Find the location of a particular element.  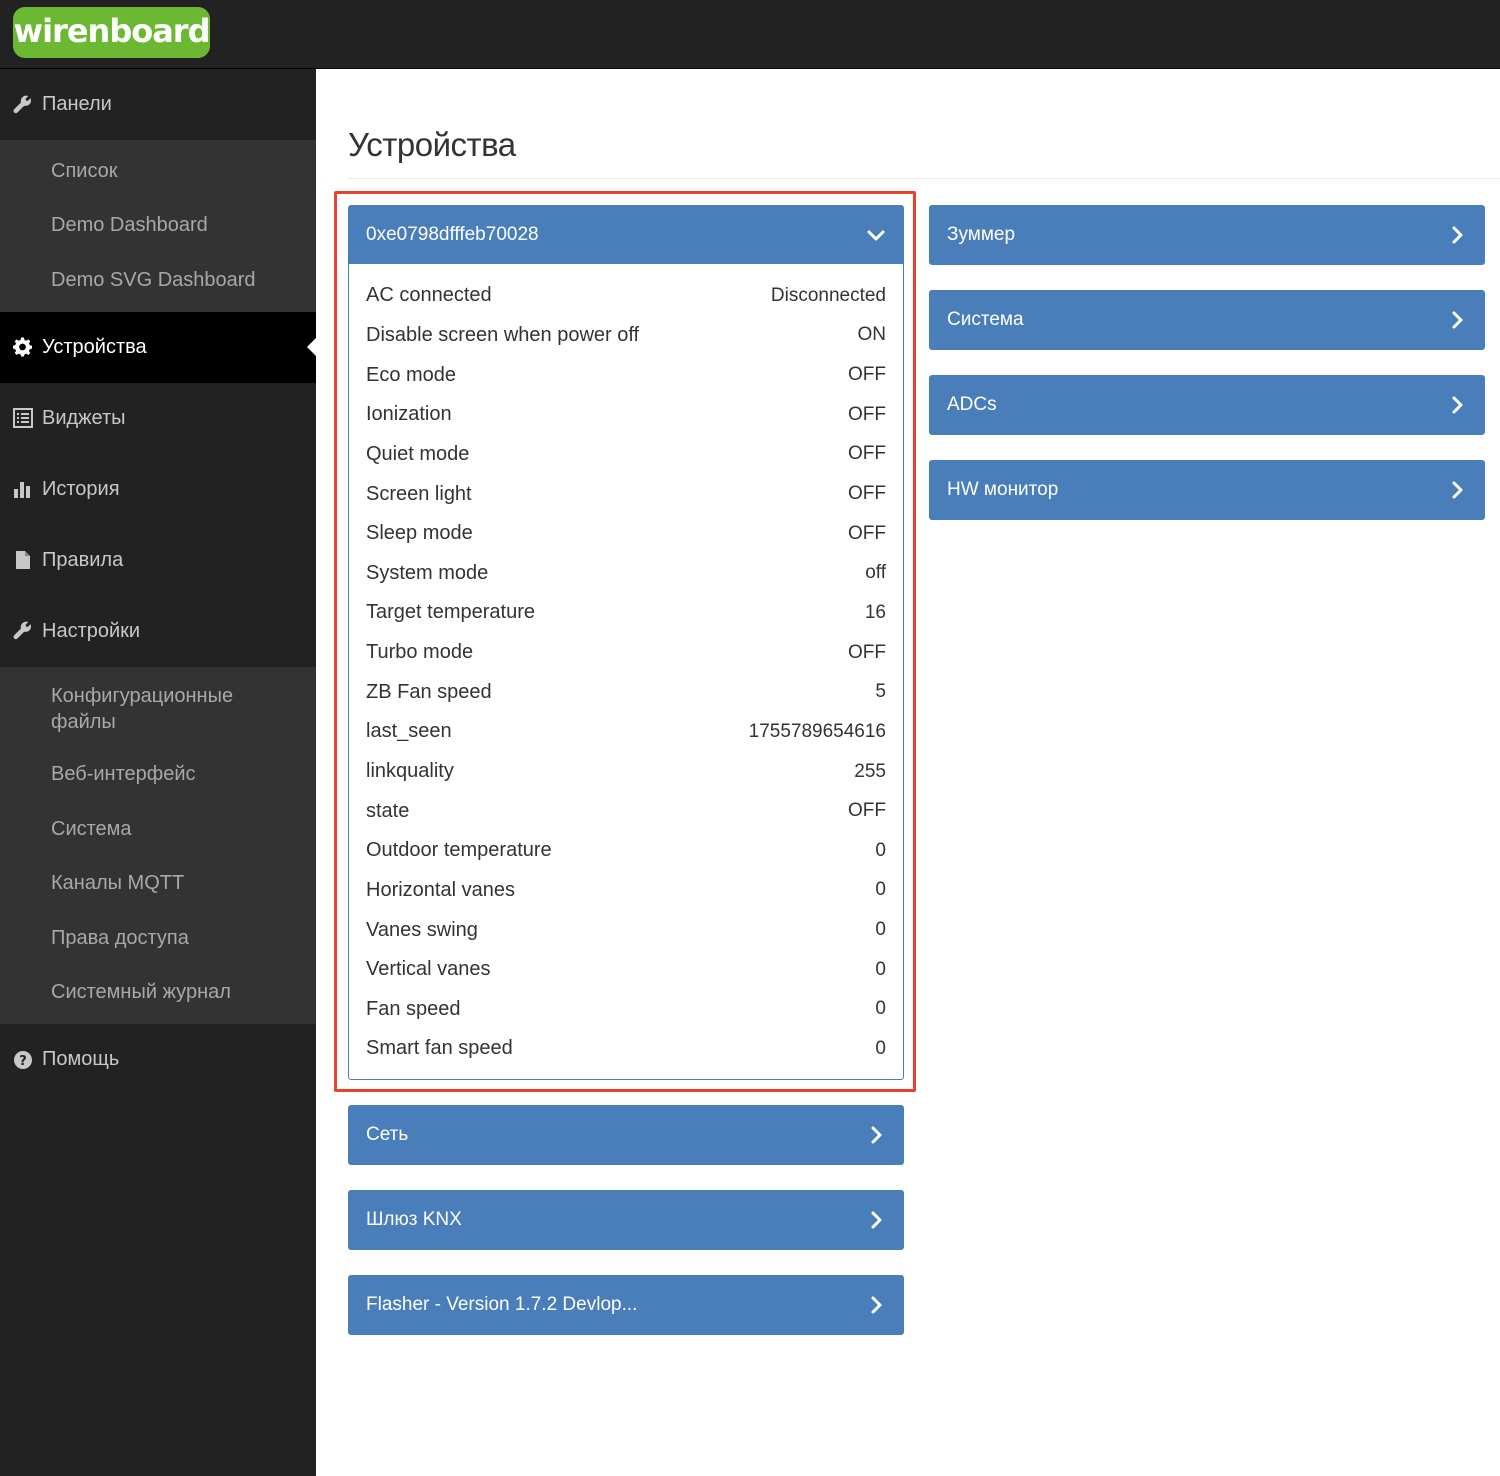

device-panel-network: Сеть is located at coordinates (626, 1135).